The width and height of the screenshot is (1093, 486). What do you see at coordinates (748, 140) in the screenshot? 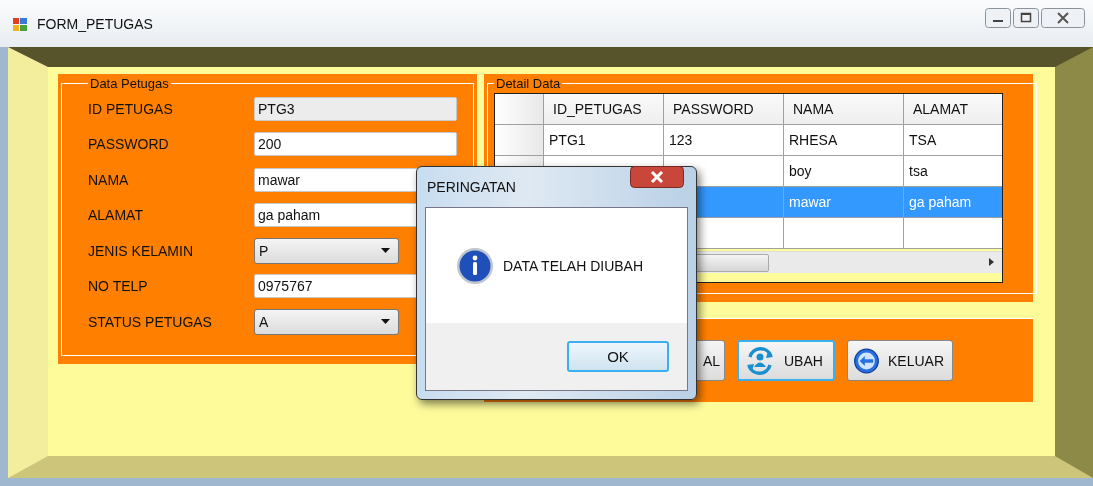
I see `table-row: PTG1 123 RHESA TSA` at bounding box center [748, 140].